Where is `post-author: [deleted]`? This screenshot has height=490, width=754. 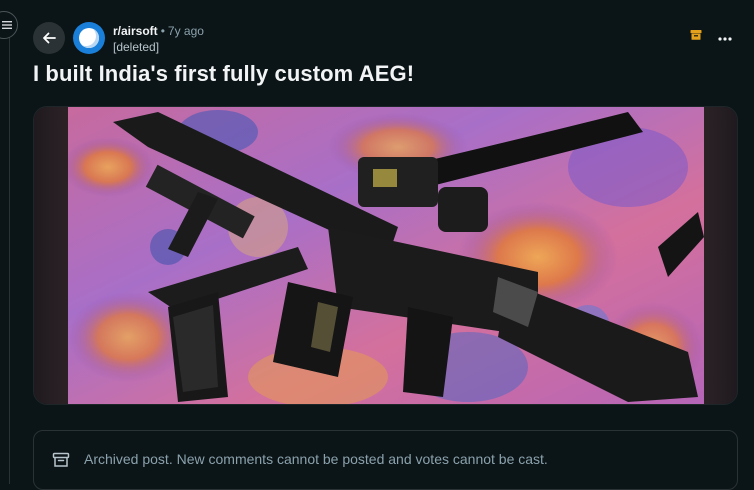 post-author: [deleted] is located at coordinates (136, 47).